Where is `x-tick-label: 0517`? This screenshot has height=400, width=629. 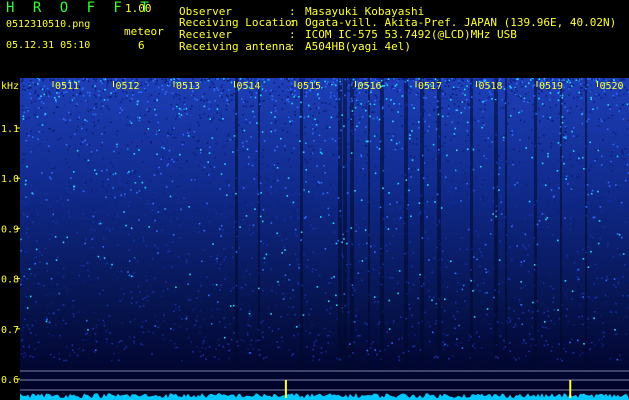
x-tick-label: 0517 is located at coordinates (430, 86).